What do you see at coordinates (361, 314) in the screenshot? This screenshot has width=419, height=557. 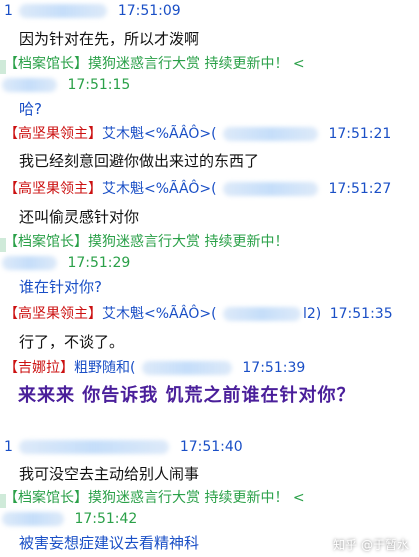 I see `timestamp: 17:51:35` at bounding box center [361, 314].